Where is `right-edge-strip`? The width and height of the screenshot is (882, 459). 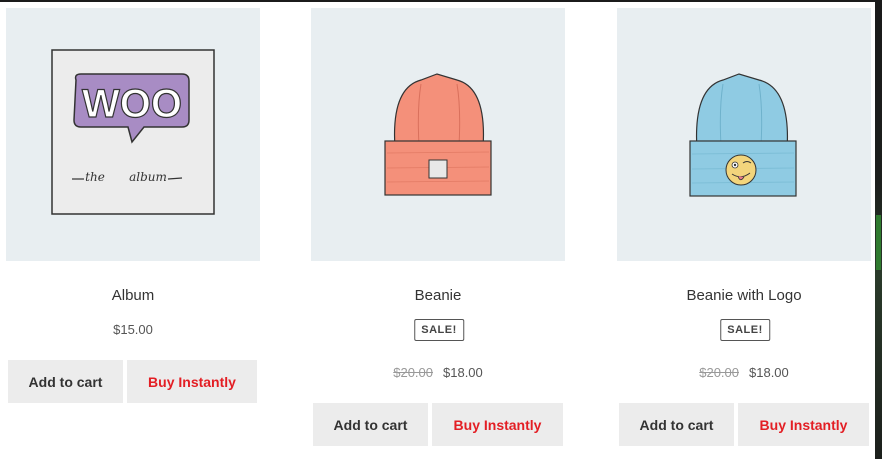 right-edge-strip is located at coordinates (878, 229).